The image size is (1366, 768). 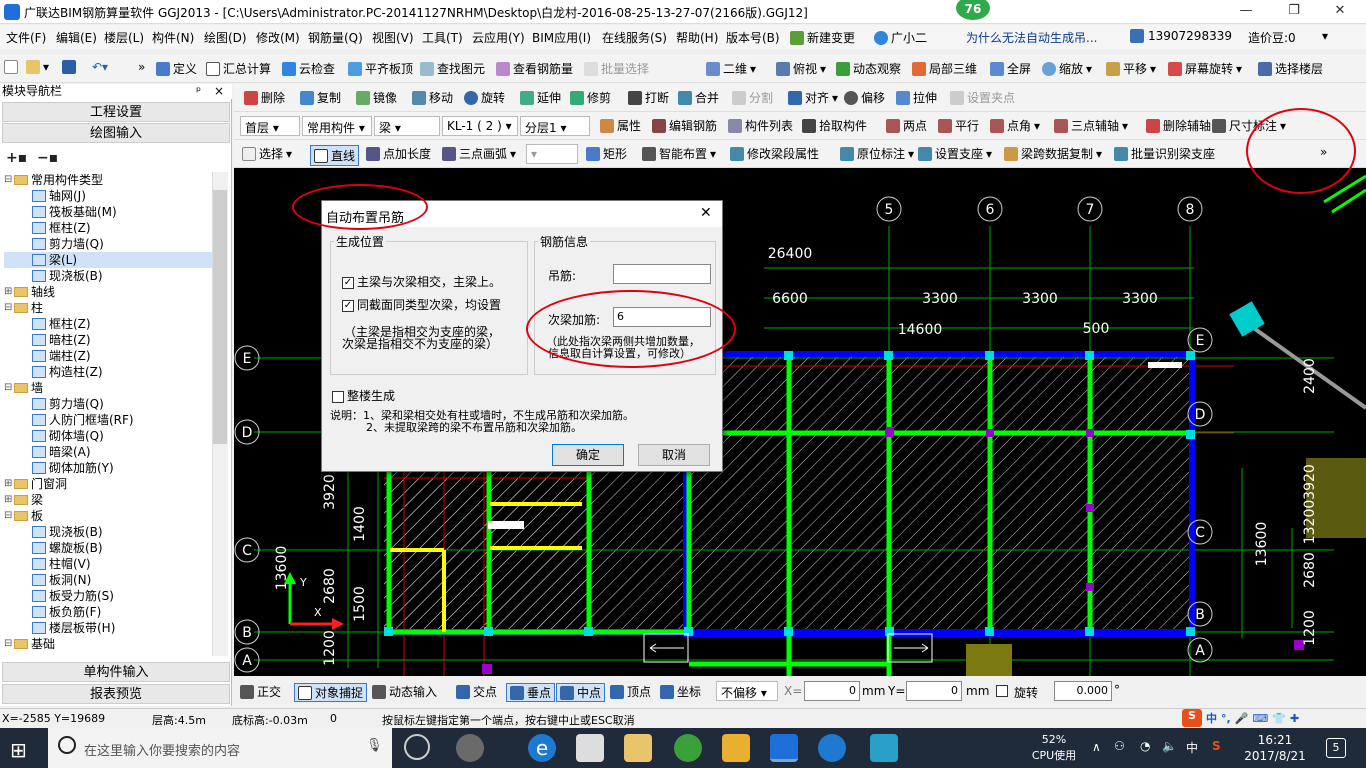 What do you see at coordinates (238, 68) in the screenshot?
I see `summary-button: 汇总计算` at bounding box center [238, 68].